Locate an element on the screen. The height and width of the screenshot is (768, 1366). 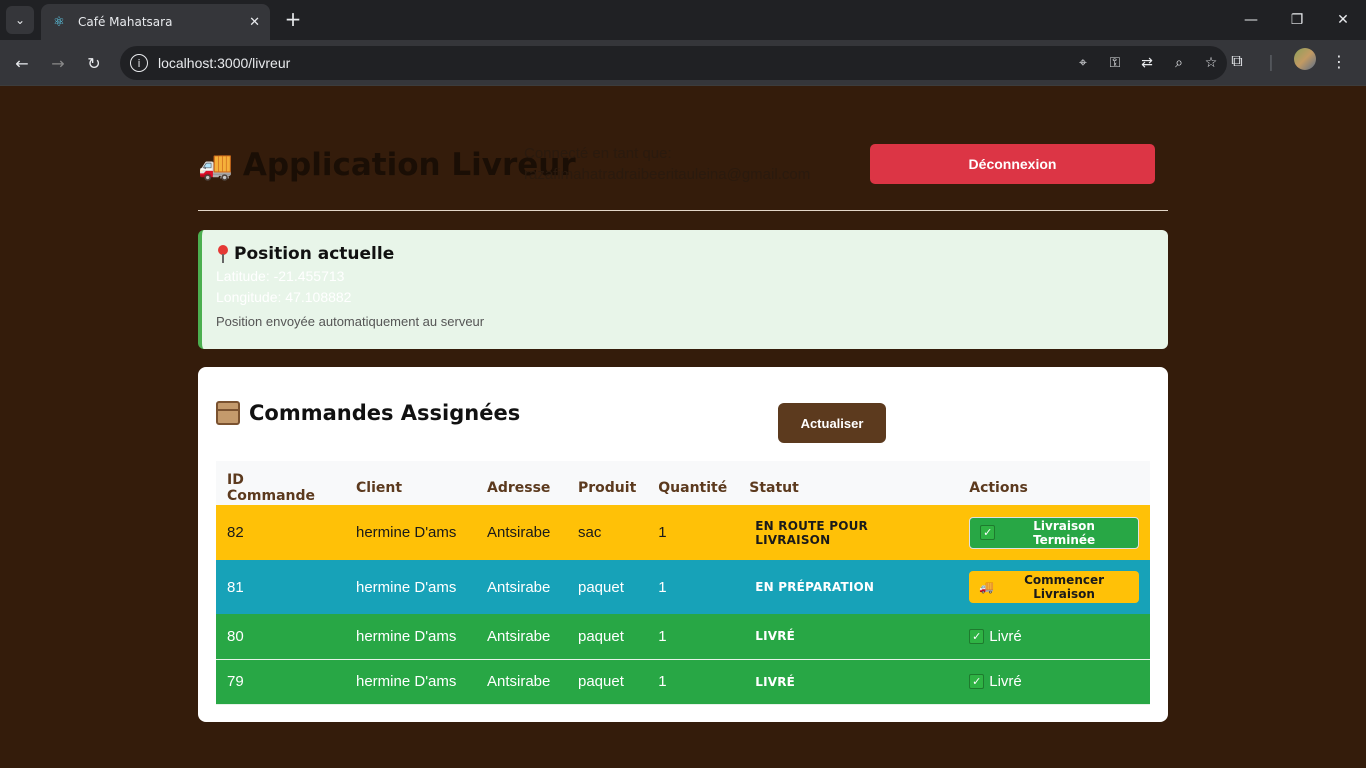
toolbar-right: ⧉ | ⋮ is located at coordinates (1288, 61).